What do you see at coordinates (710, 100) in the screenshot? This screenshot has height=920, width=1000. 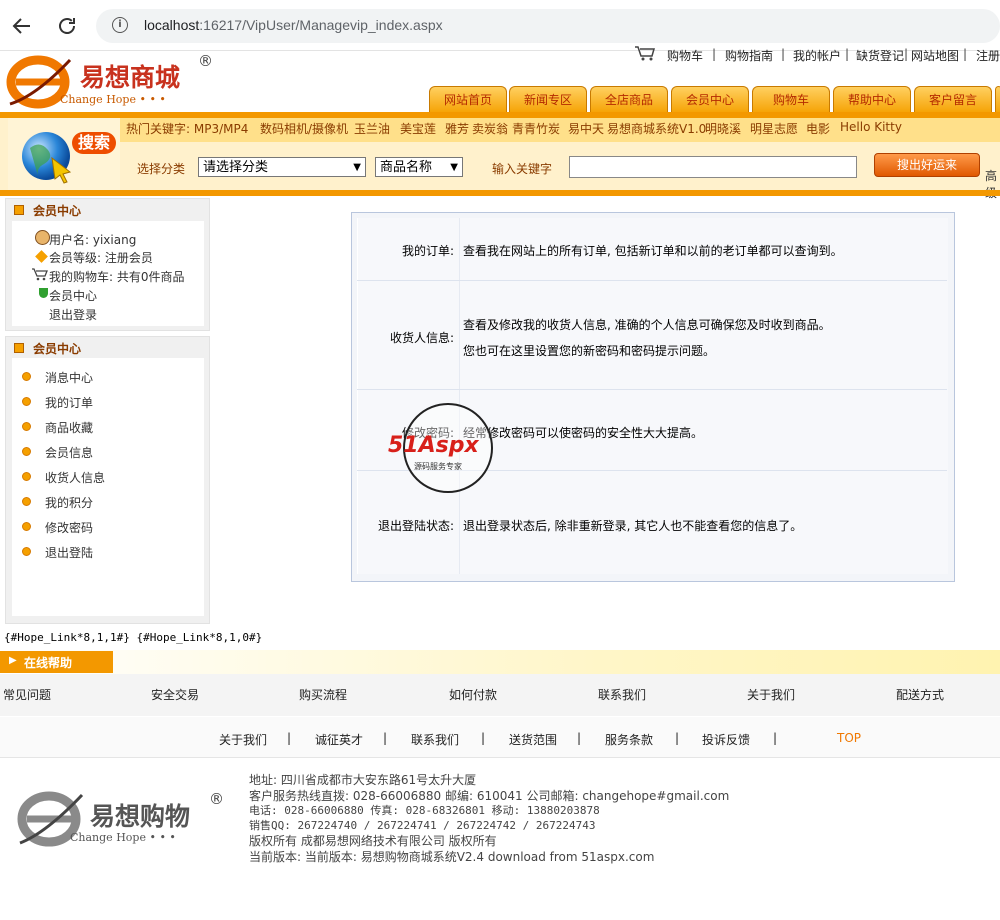 I see `nav-tab-member: 会员中心` at bounding box center [710, 100].